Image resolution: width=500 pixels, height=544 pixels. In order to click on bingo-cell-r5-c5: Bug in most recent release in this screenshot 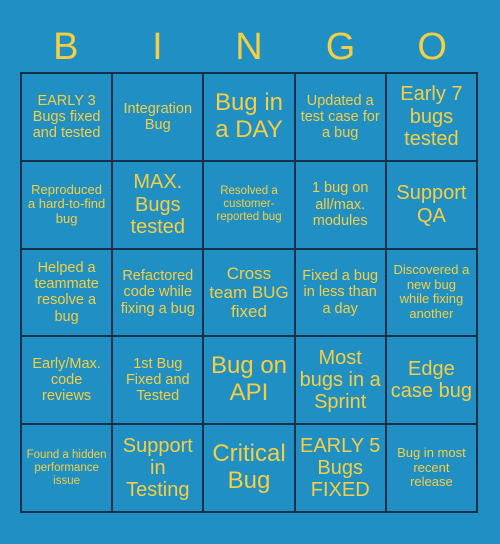, I will do `click(432, 469)`.